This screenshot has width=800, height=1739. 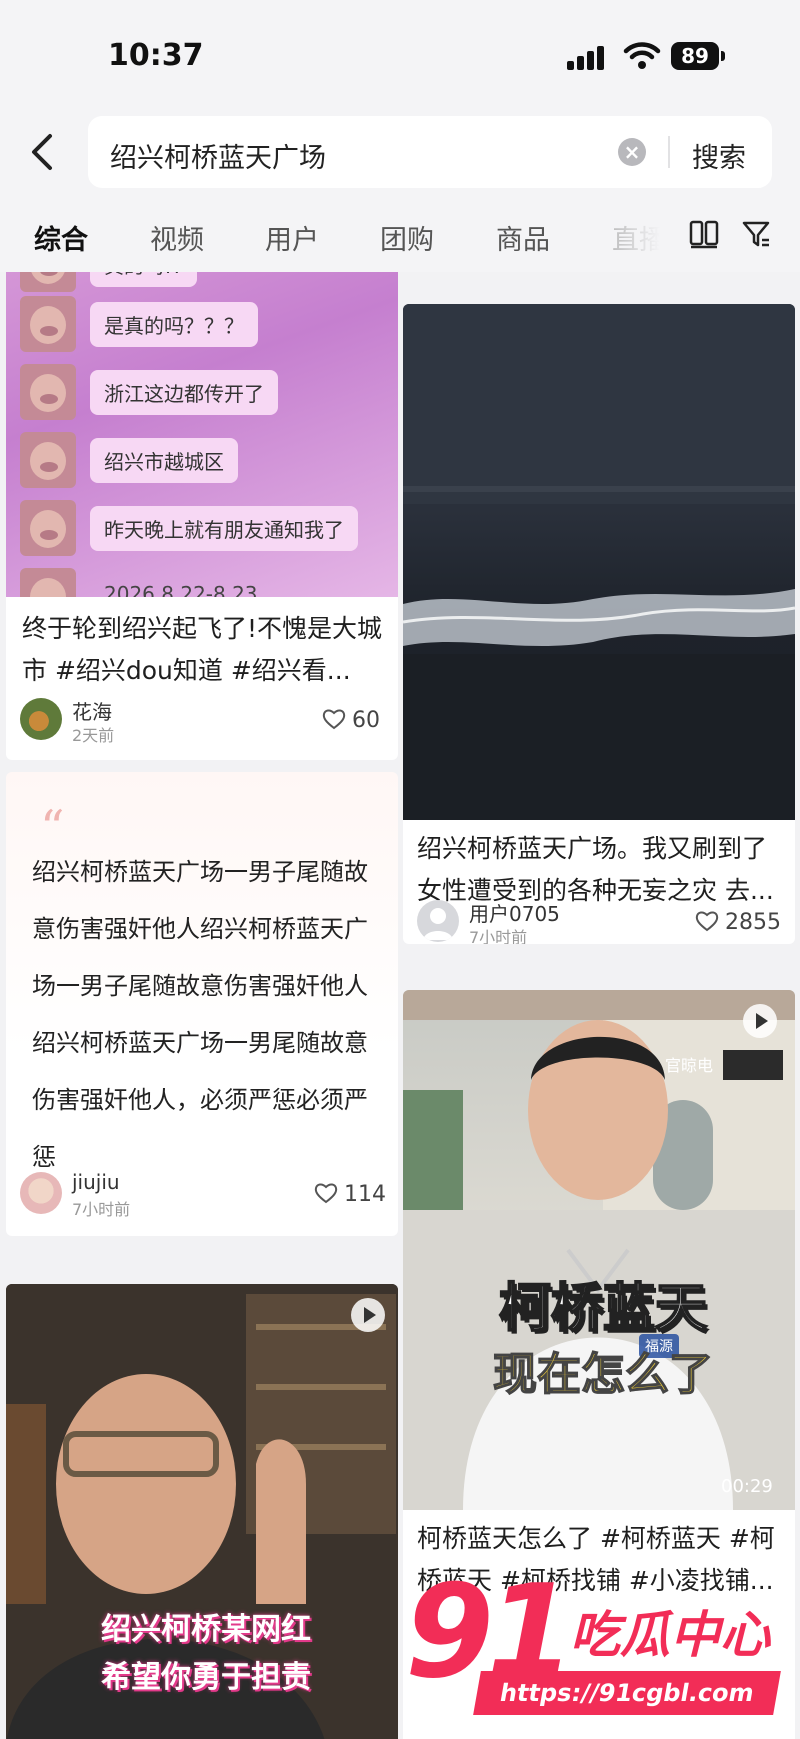 I want to click on chat-message: 是真的吗？？？, so click(x=205, y=324).